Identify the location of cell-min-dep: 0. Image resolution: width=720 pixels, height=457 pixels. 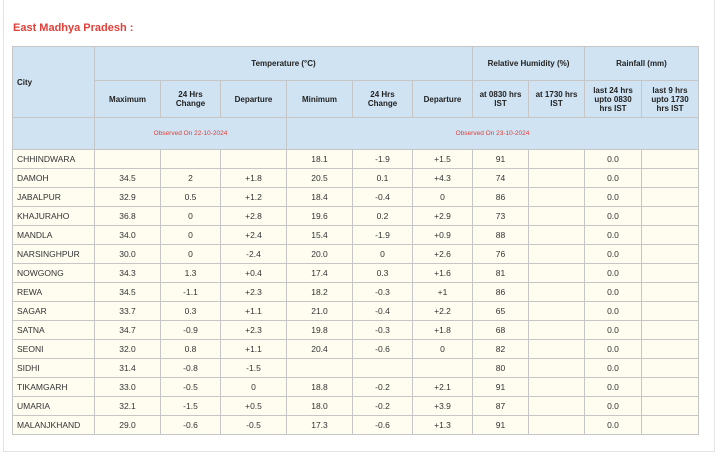
(442, 197).